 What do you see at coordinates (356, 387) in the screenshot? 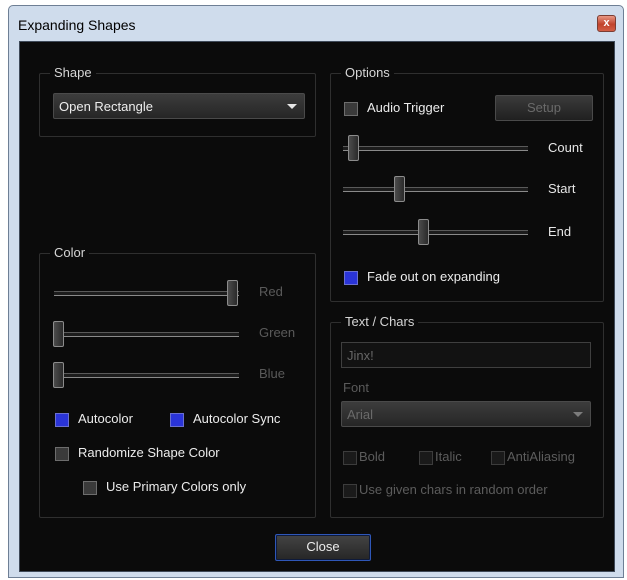
I see `font-label: Font` at bounding box center [356, 387].